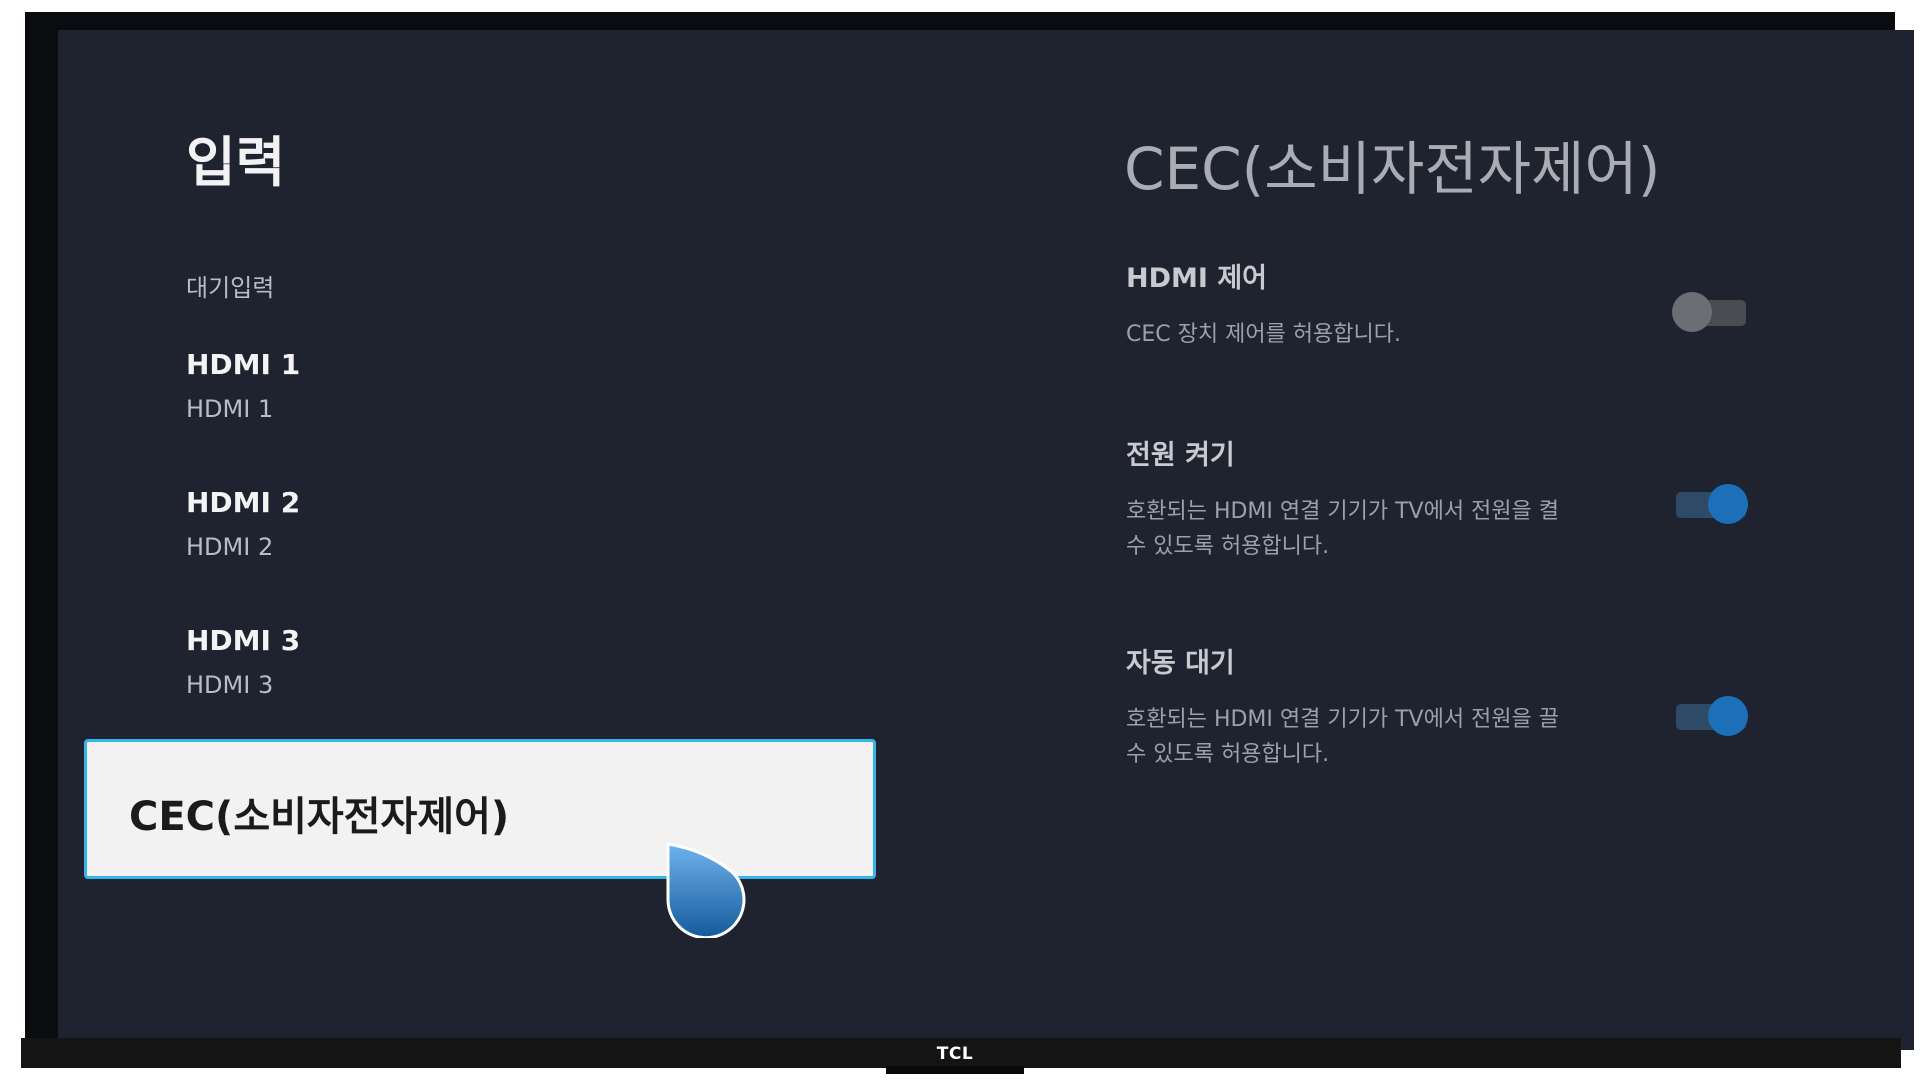 Image resolution: width=1920 pixels, height=1080 pixels. I want to click on menu-item-cec-selected: CEC(소비자전자제어), so click(480, 809).